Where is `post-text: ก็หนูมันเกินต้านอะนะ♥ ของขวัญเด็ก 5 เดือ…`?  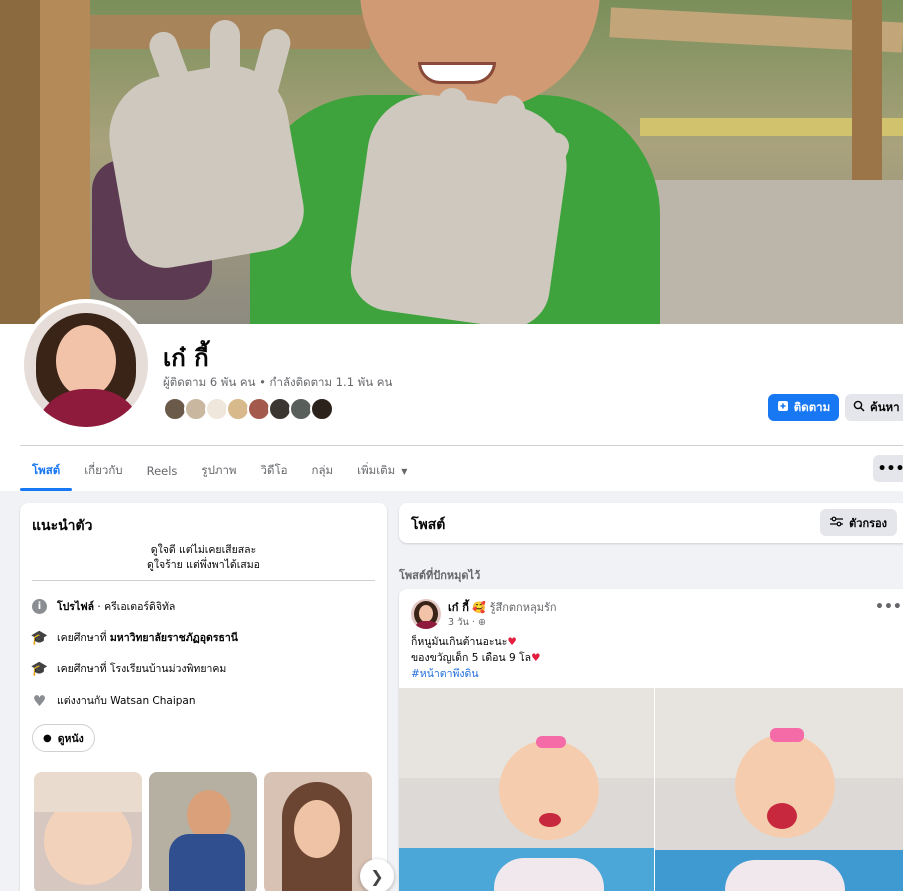 post-text: ก็หนูมันเกินต้านอะนะ♥ ของขวัญเด็ก 5 เดือ… is located at coordinates (476, 658).